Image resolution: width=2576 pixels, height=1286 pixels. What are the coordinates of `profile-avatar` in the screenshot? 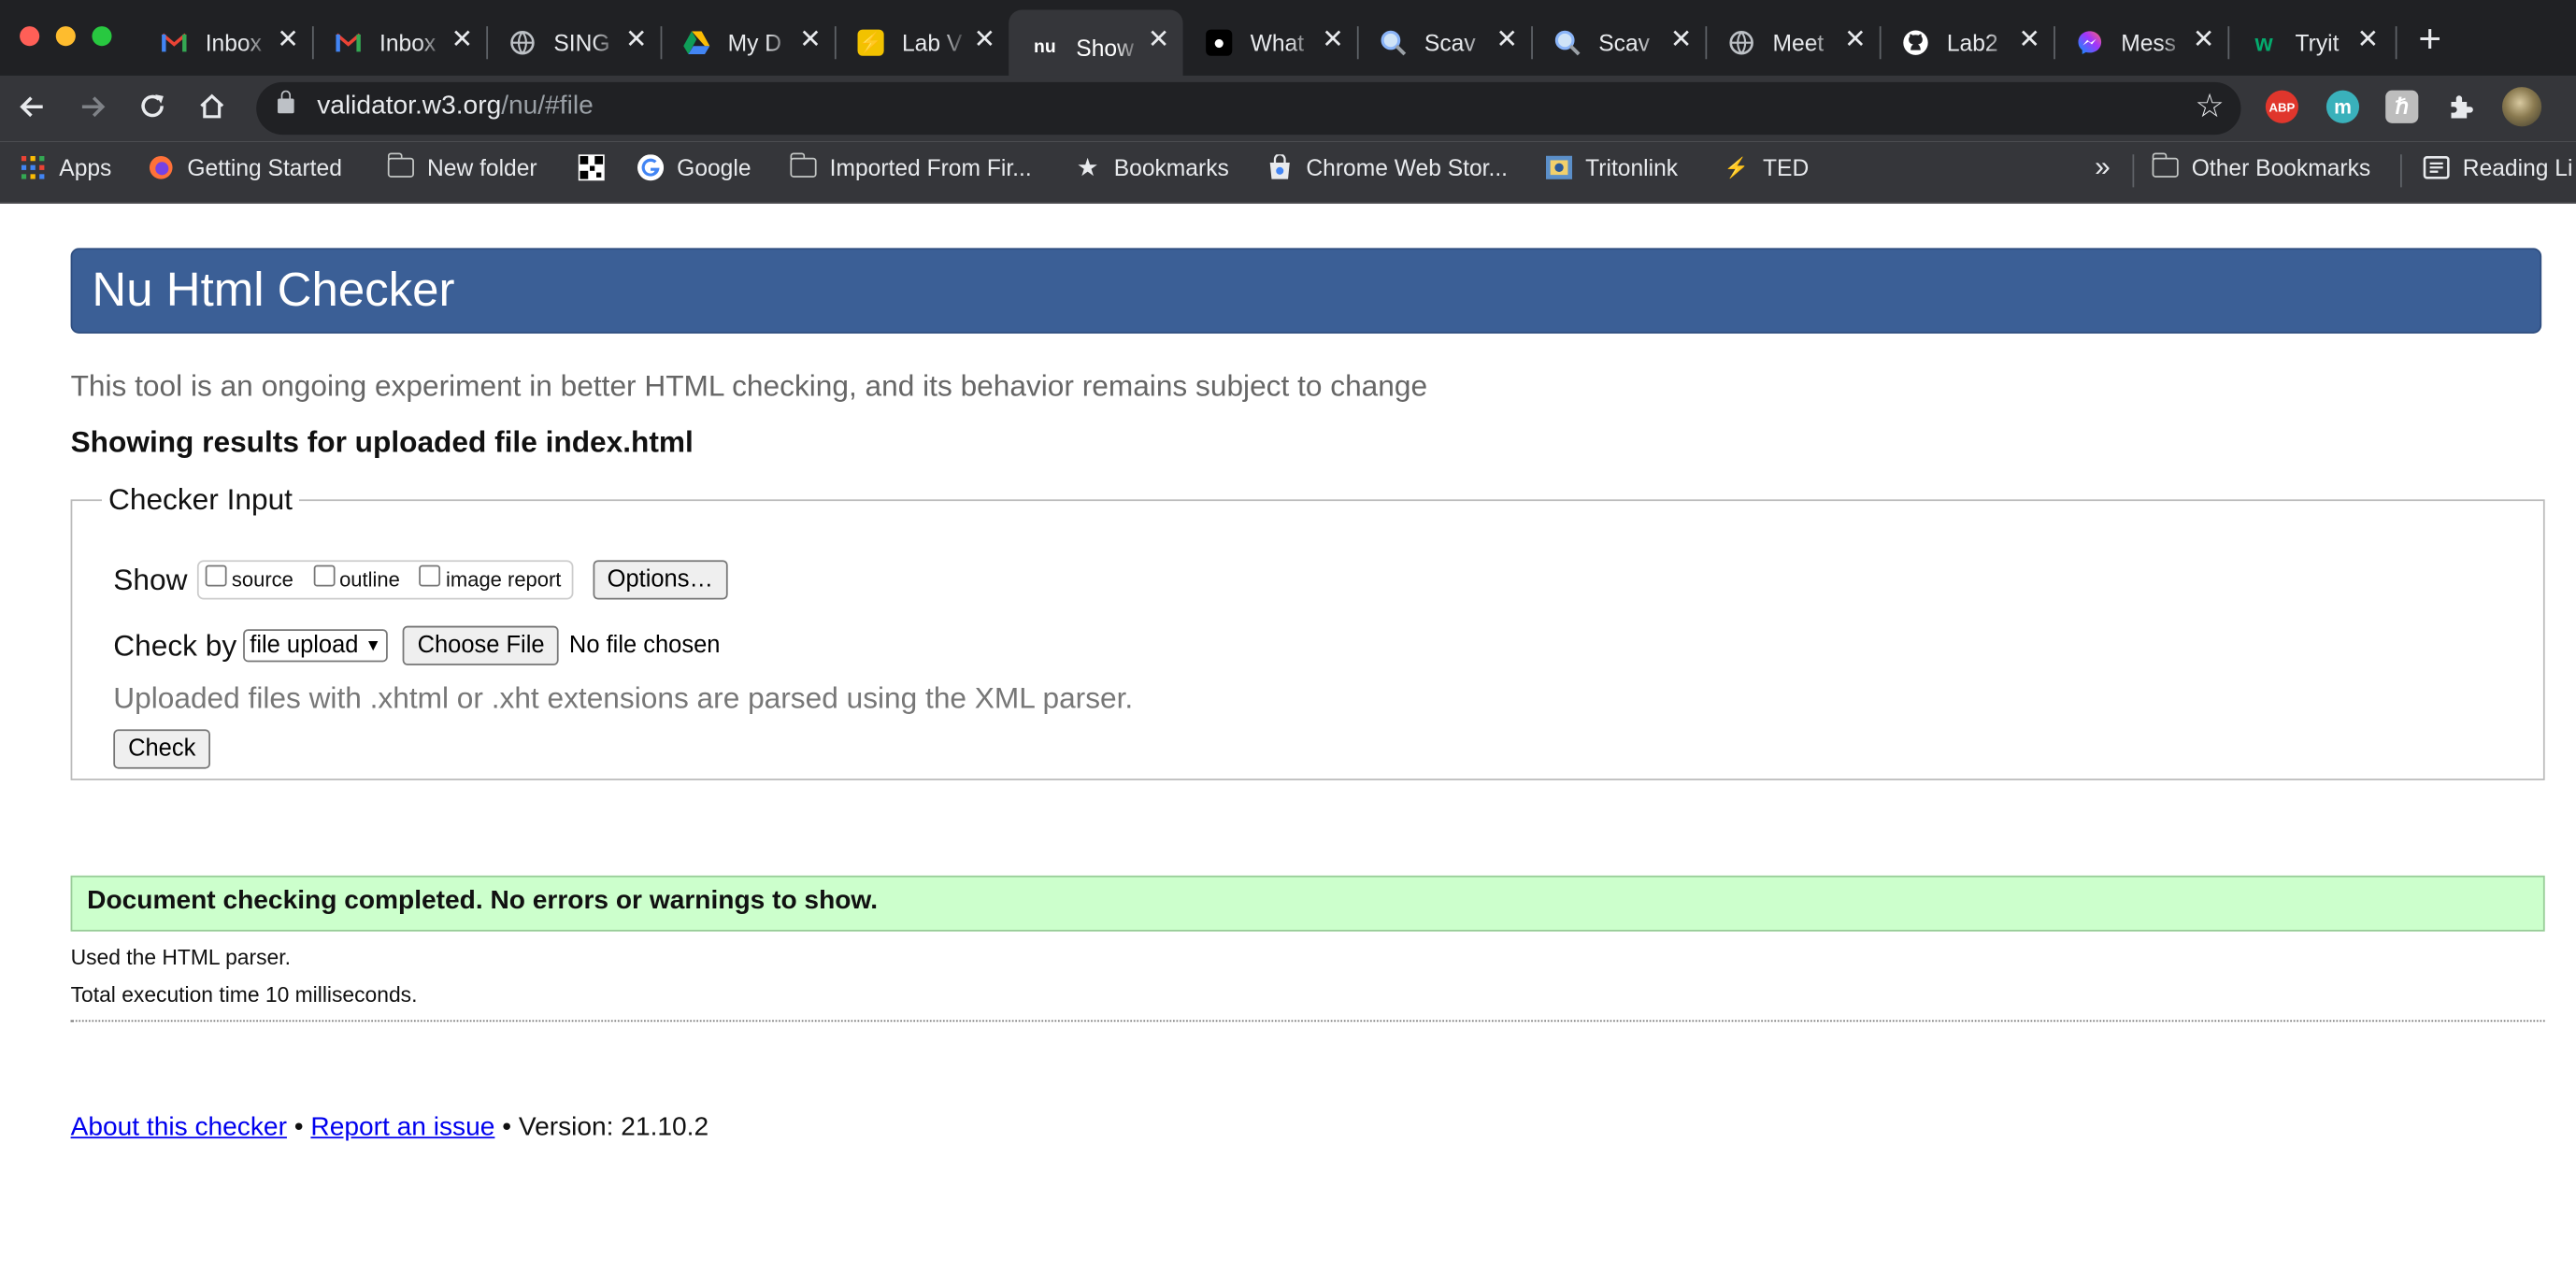 It's located at (2521, 107).